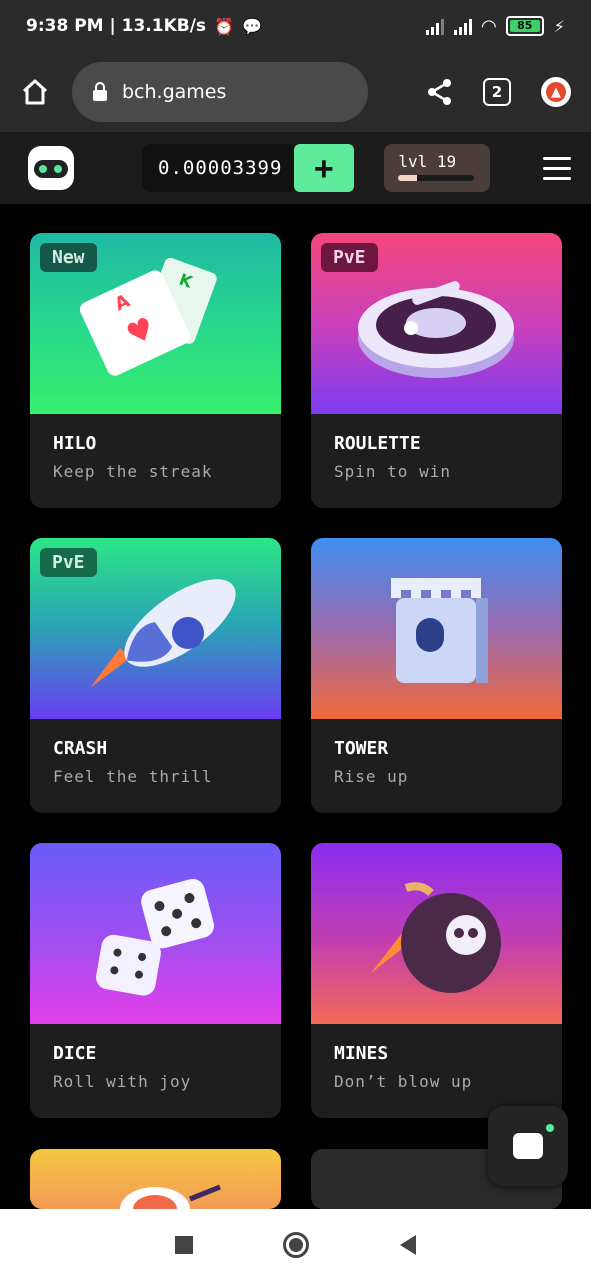 The image size is (591, 1280). Describe the element at coordinates (80, 748) in the screenshot. I see `card-title: CRASH` at that location.